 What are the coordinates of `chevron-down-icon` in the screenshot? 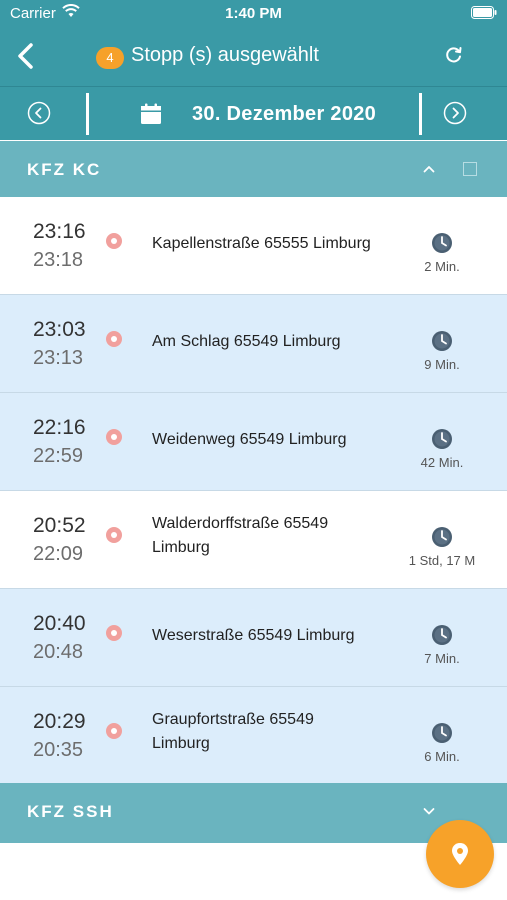 It's located at (429, 811).